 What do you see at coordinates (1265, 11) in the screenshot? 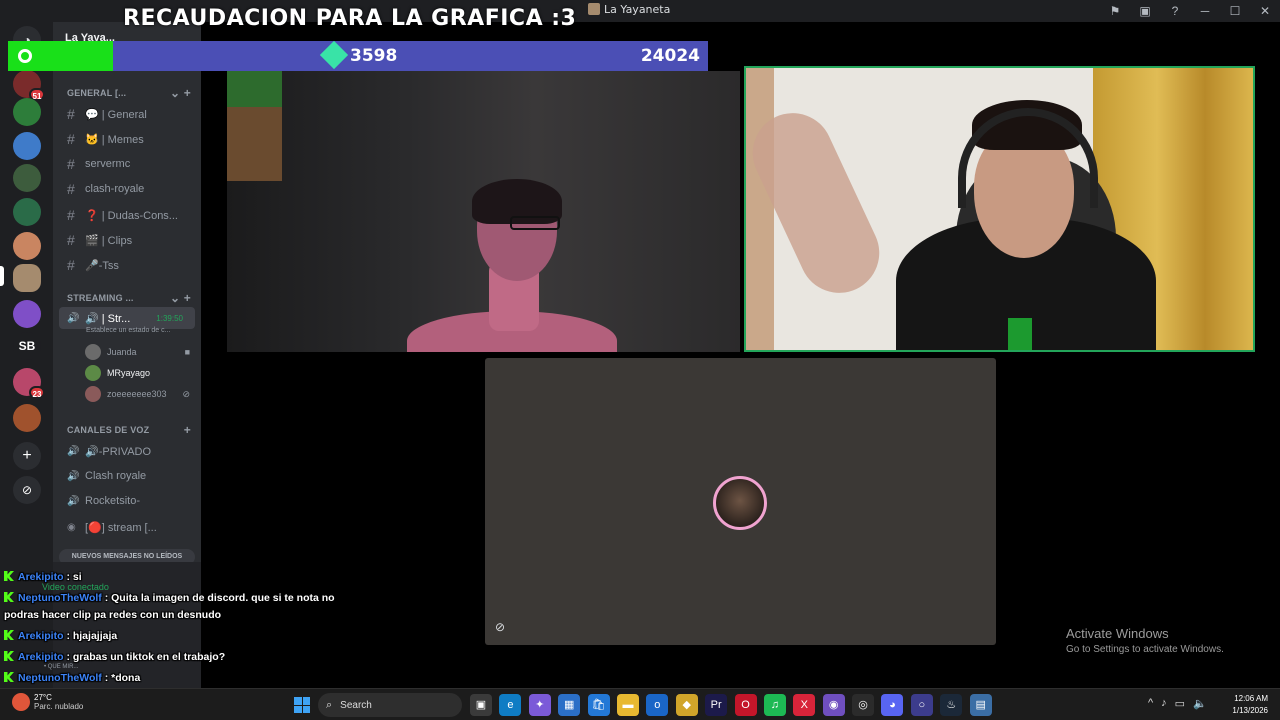
I see `close-button: ✕` at bounding box center [1265, 11].